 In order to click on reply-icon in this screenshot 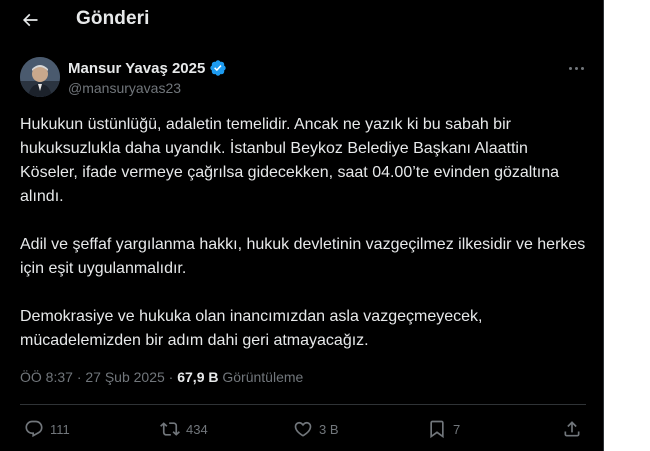, I will do `click(34, 429)`.